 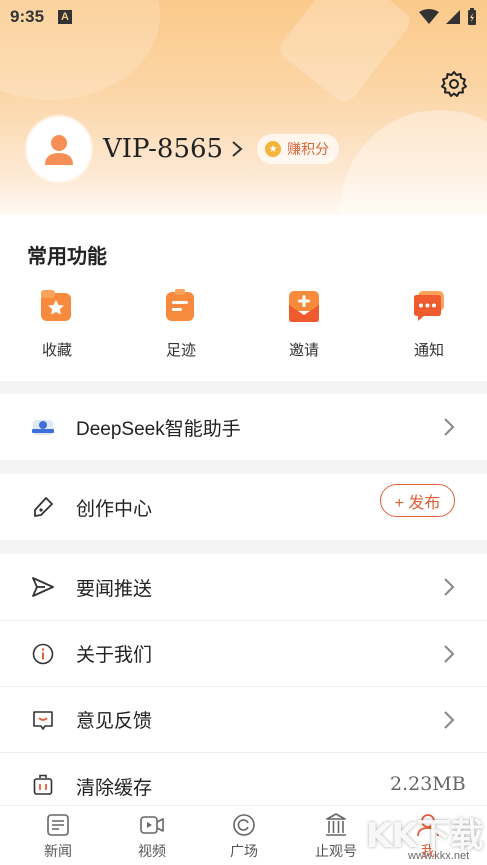 What do you see at coordinates (429, 16) in the screenshot?
I see `wifi-icon` at bounding box center [429, 16].